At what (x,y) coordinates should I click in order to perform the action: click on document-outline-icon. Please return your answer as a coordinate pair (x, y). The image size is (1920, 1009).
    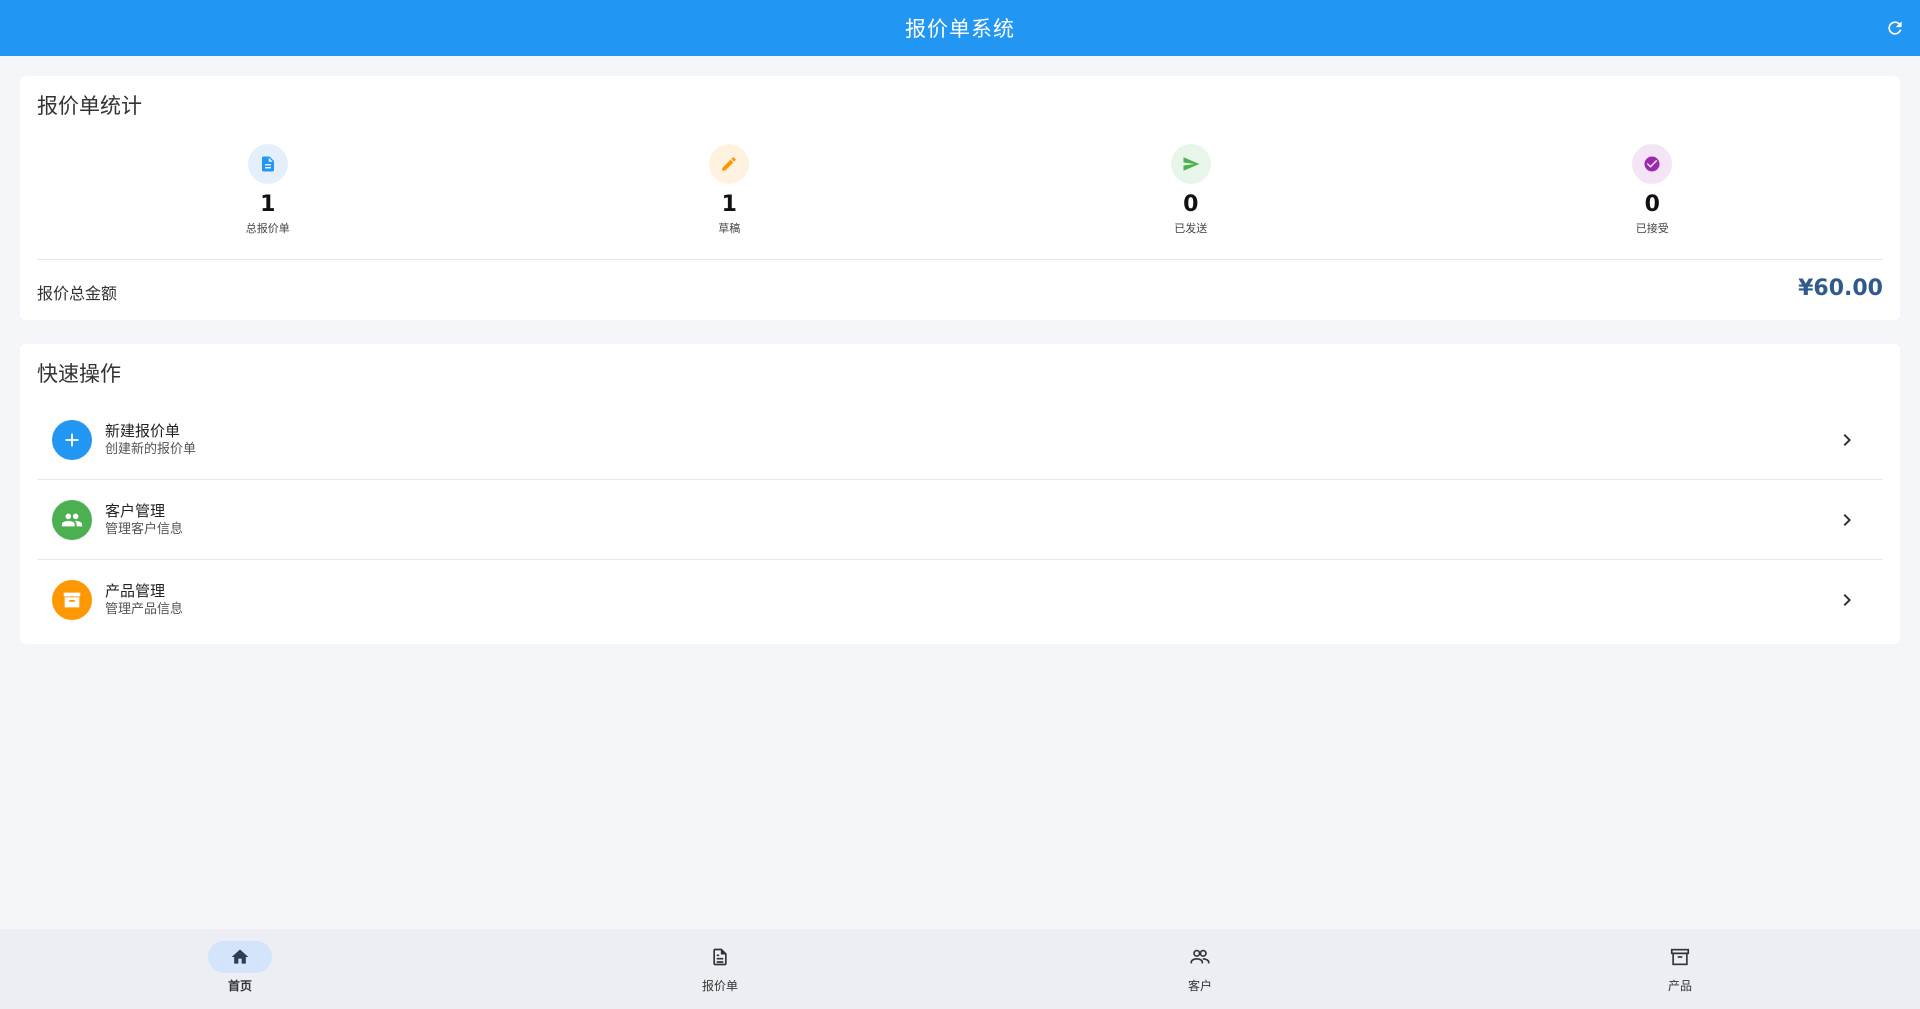
    Looking at the image, I should click on (720, 957).